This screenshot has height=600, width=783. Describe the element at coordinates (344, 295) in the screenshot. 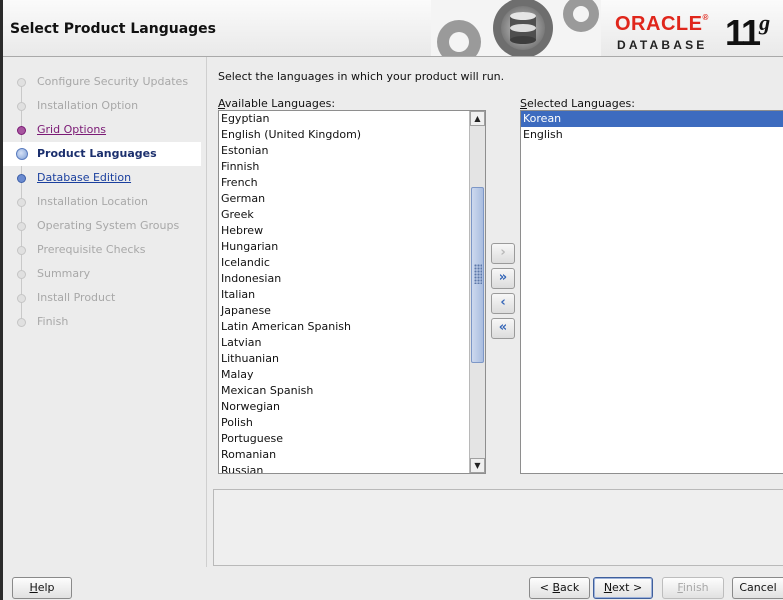

I see `available-language-item: Italian` at that location.